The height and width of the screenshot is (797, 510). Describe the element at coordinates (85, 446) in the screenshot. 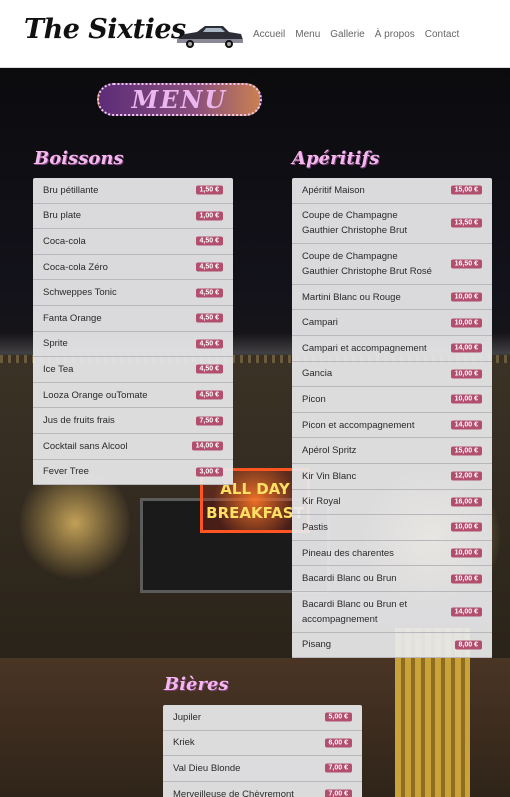

I see `menu-item-name: Cocktail sans Alcool` at that location.